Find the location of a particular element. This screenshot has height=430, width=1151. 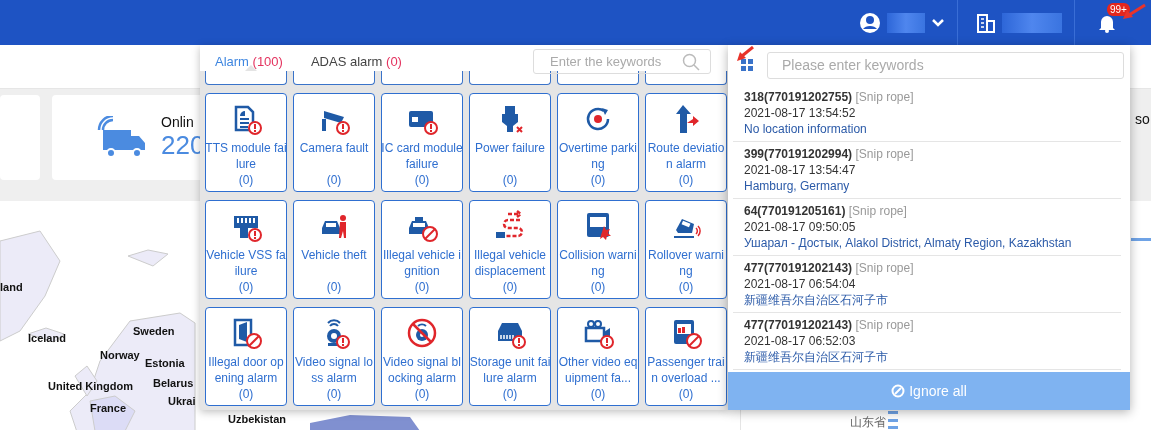

map-label: Belarus is located at coordinates (173, 383).